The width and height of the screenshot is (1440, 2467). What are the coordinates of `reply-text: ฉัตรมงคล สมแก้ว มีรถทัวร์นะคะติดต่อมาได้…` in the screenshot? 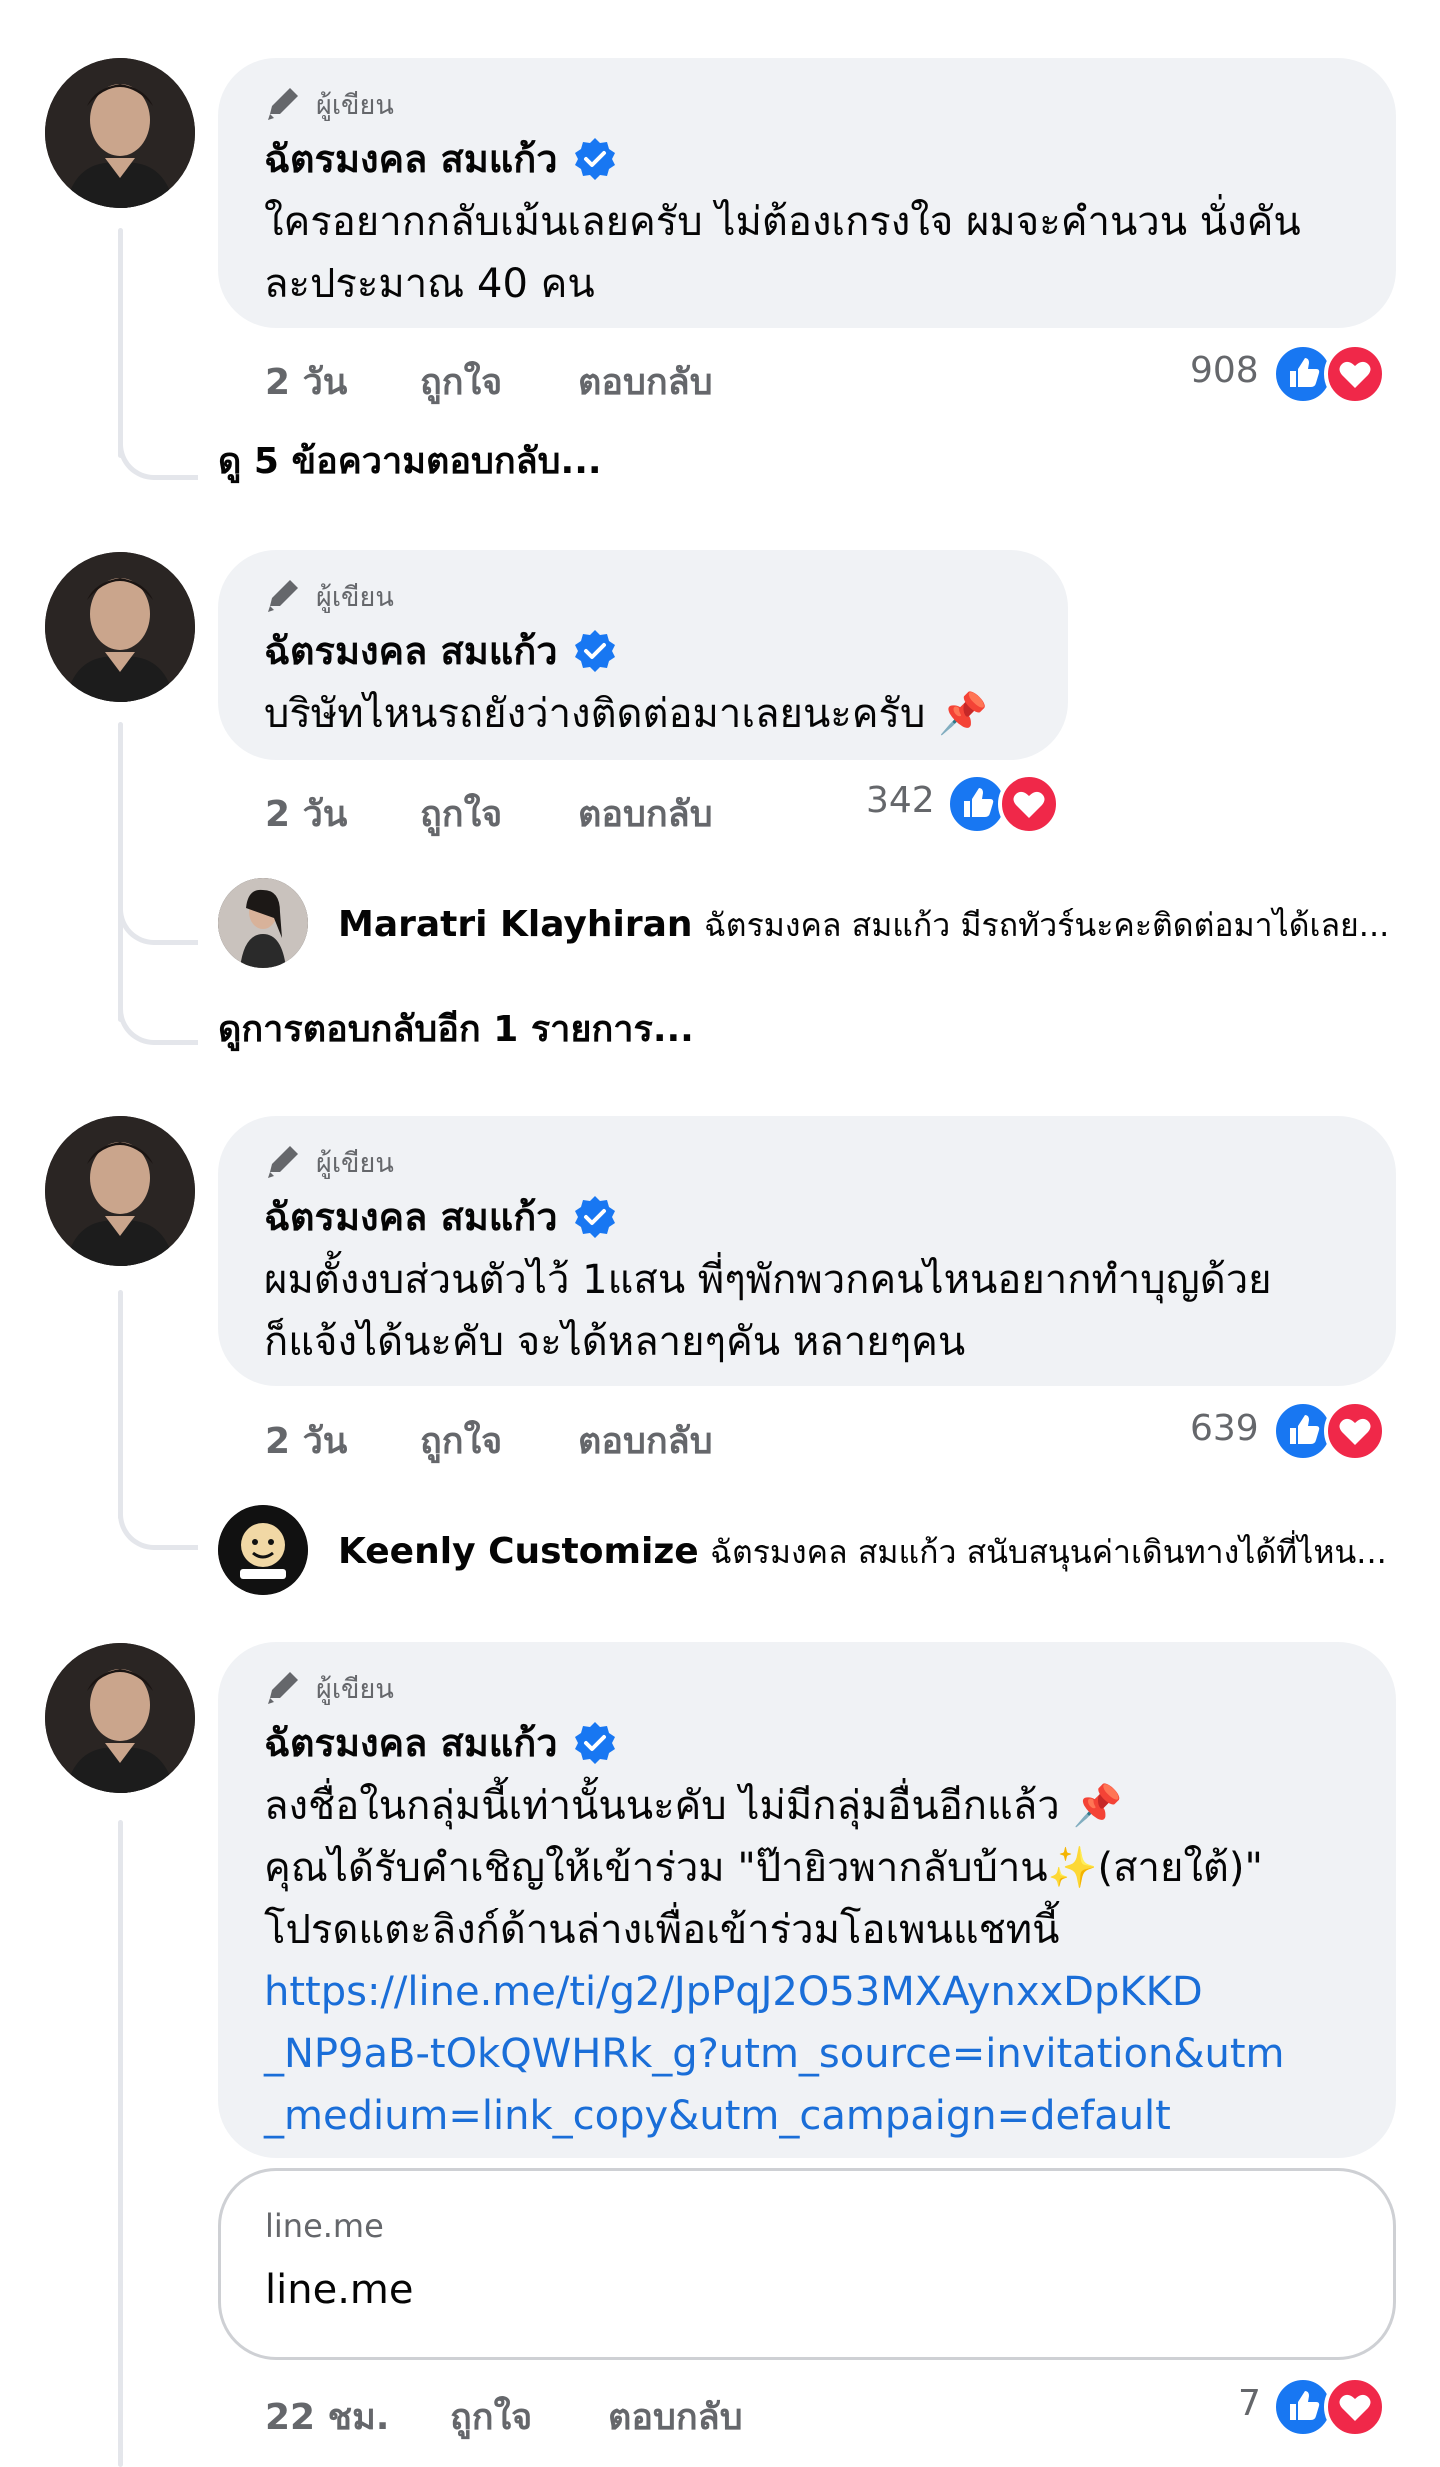 It's located at (1047, 925).